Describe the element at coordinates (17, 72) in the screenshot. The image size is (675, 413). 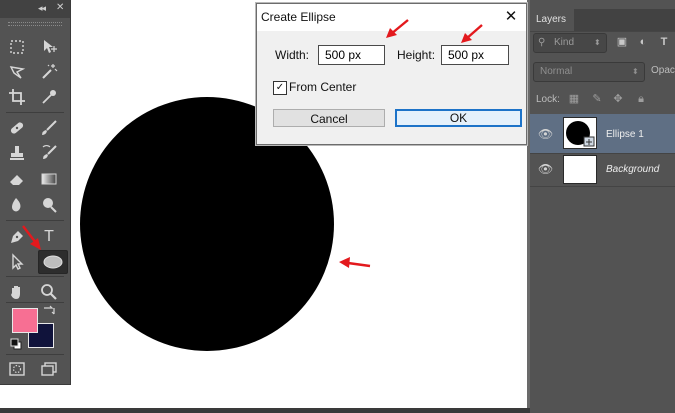
I see `lasso-tool-icon` at that location.